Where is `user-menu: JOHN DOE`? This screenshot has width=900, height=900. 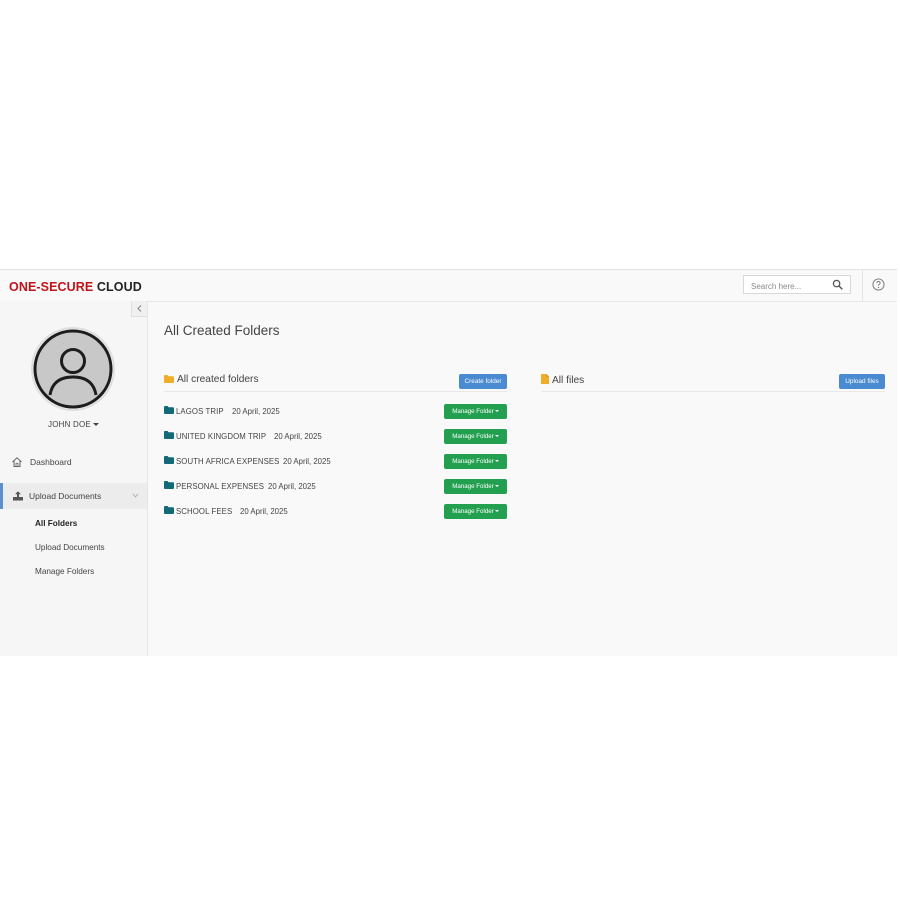
user-menu: JOHN DOE is located at coordinates (73, 424).